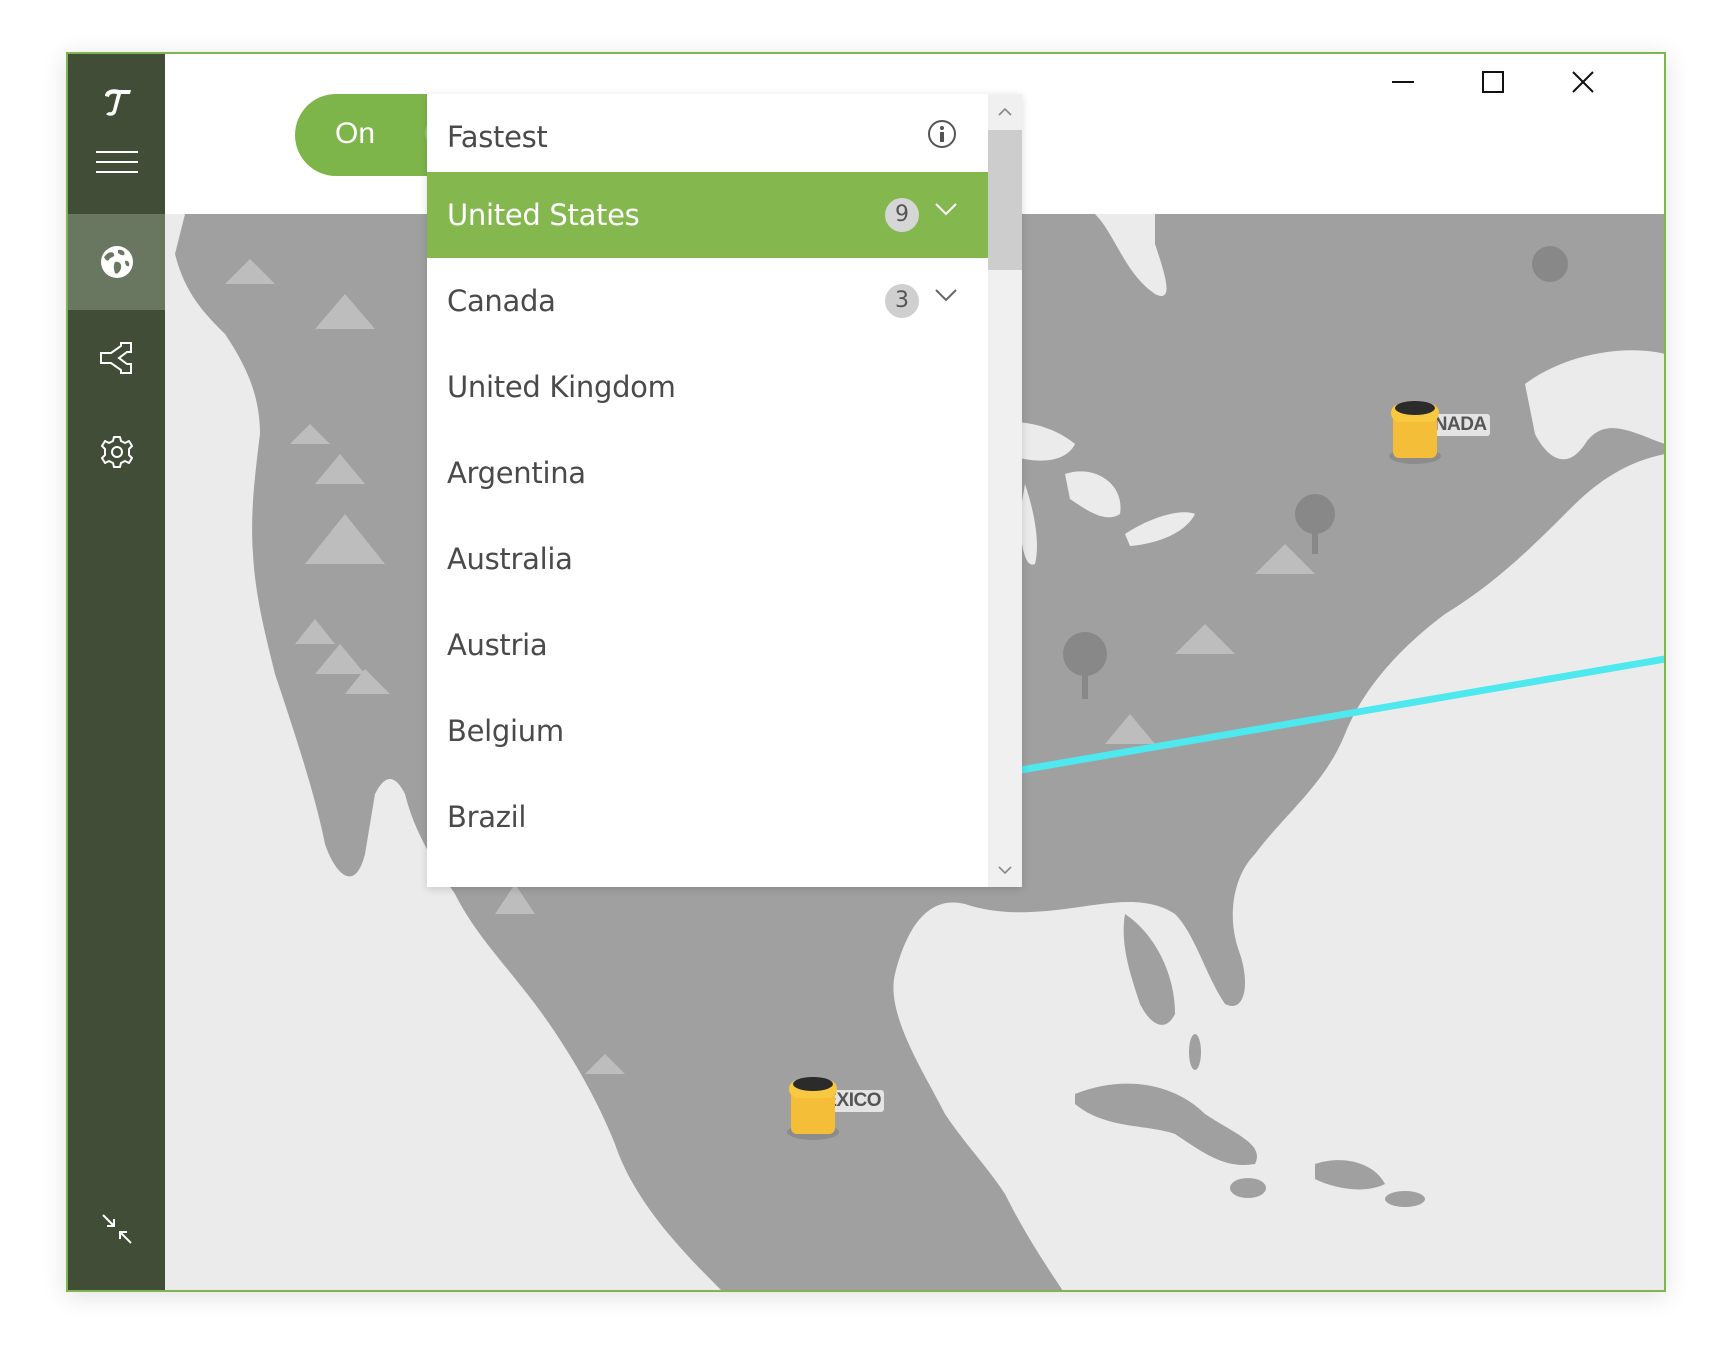 Image resolution: width=1724 pixels, height=1346 pixels. Describe the element at coordinates (707, 731) in the screenshot. I see `country-option: Belgium` at that location.